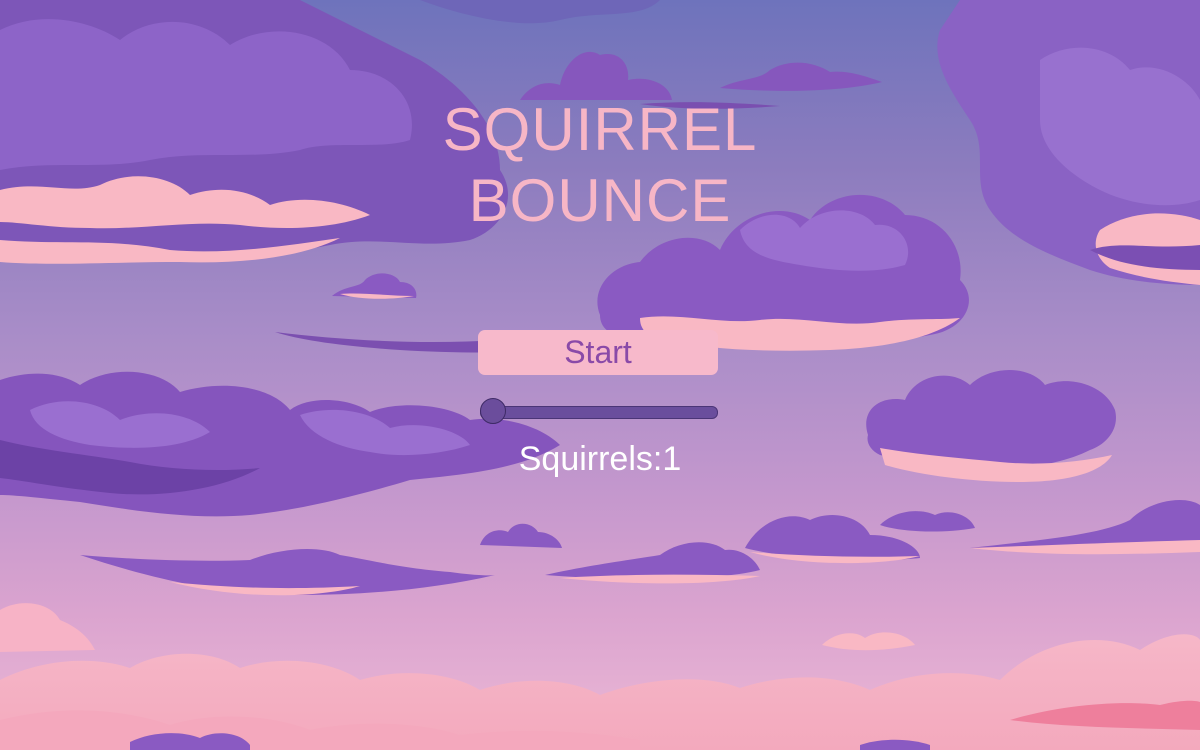  I want to click on squirrel-count-slider, so click(599, 412).